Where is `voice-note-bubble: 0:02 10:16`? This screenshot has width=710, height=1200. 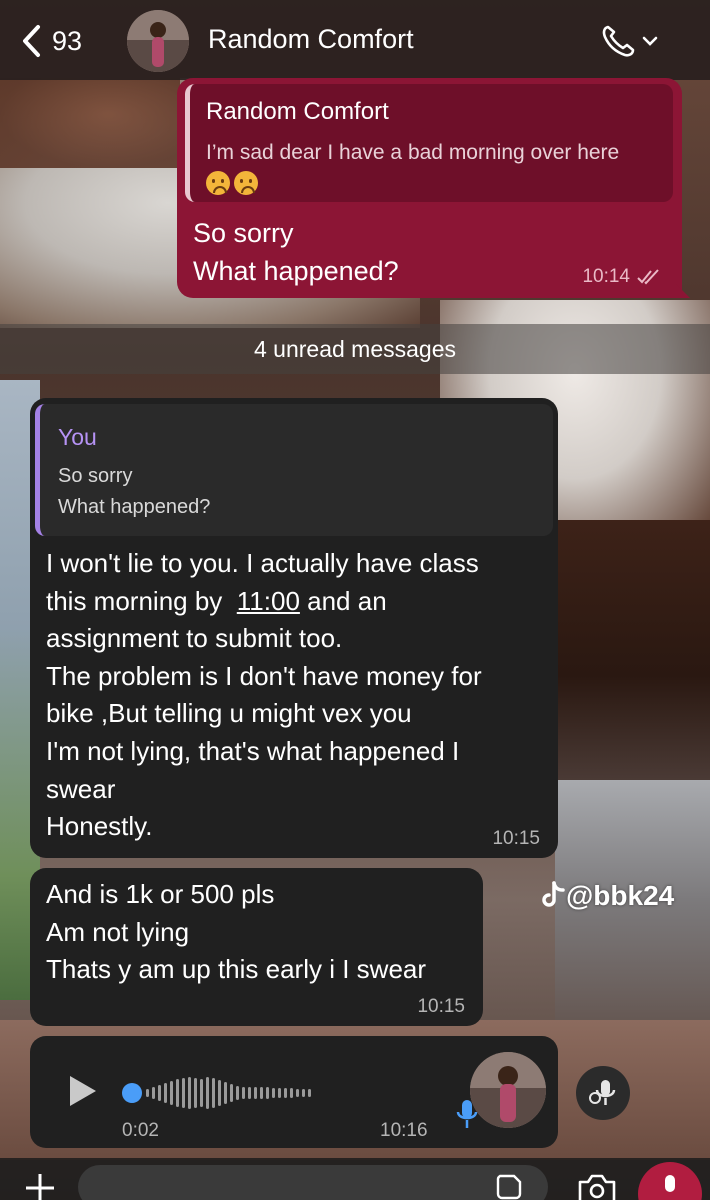
voice-note-bubble: 0:02 10:16 is located at coordinates (294, 1092).